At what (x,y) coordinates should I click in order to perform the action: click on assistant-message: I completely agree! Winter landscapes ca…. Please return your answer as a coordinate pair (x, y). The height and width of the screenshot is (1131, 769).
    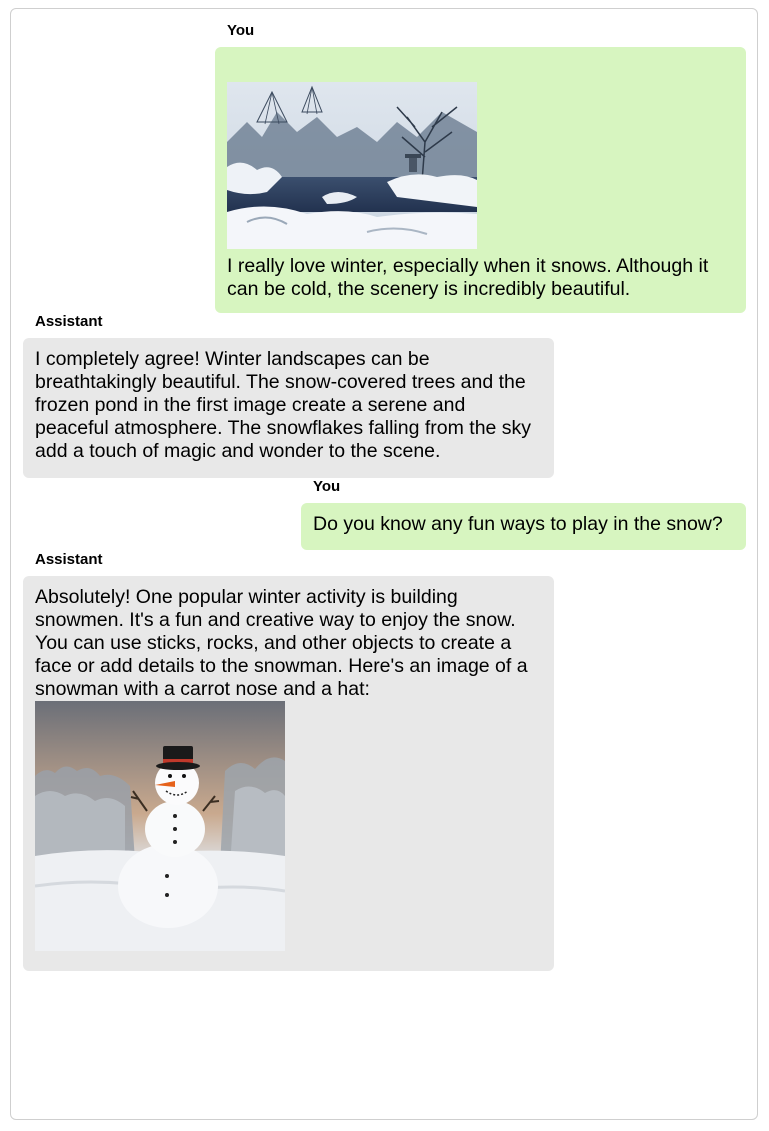
    Looking at the image, I should click on (288, 408).